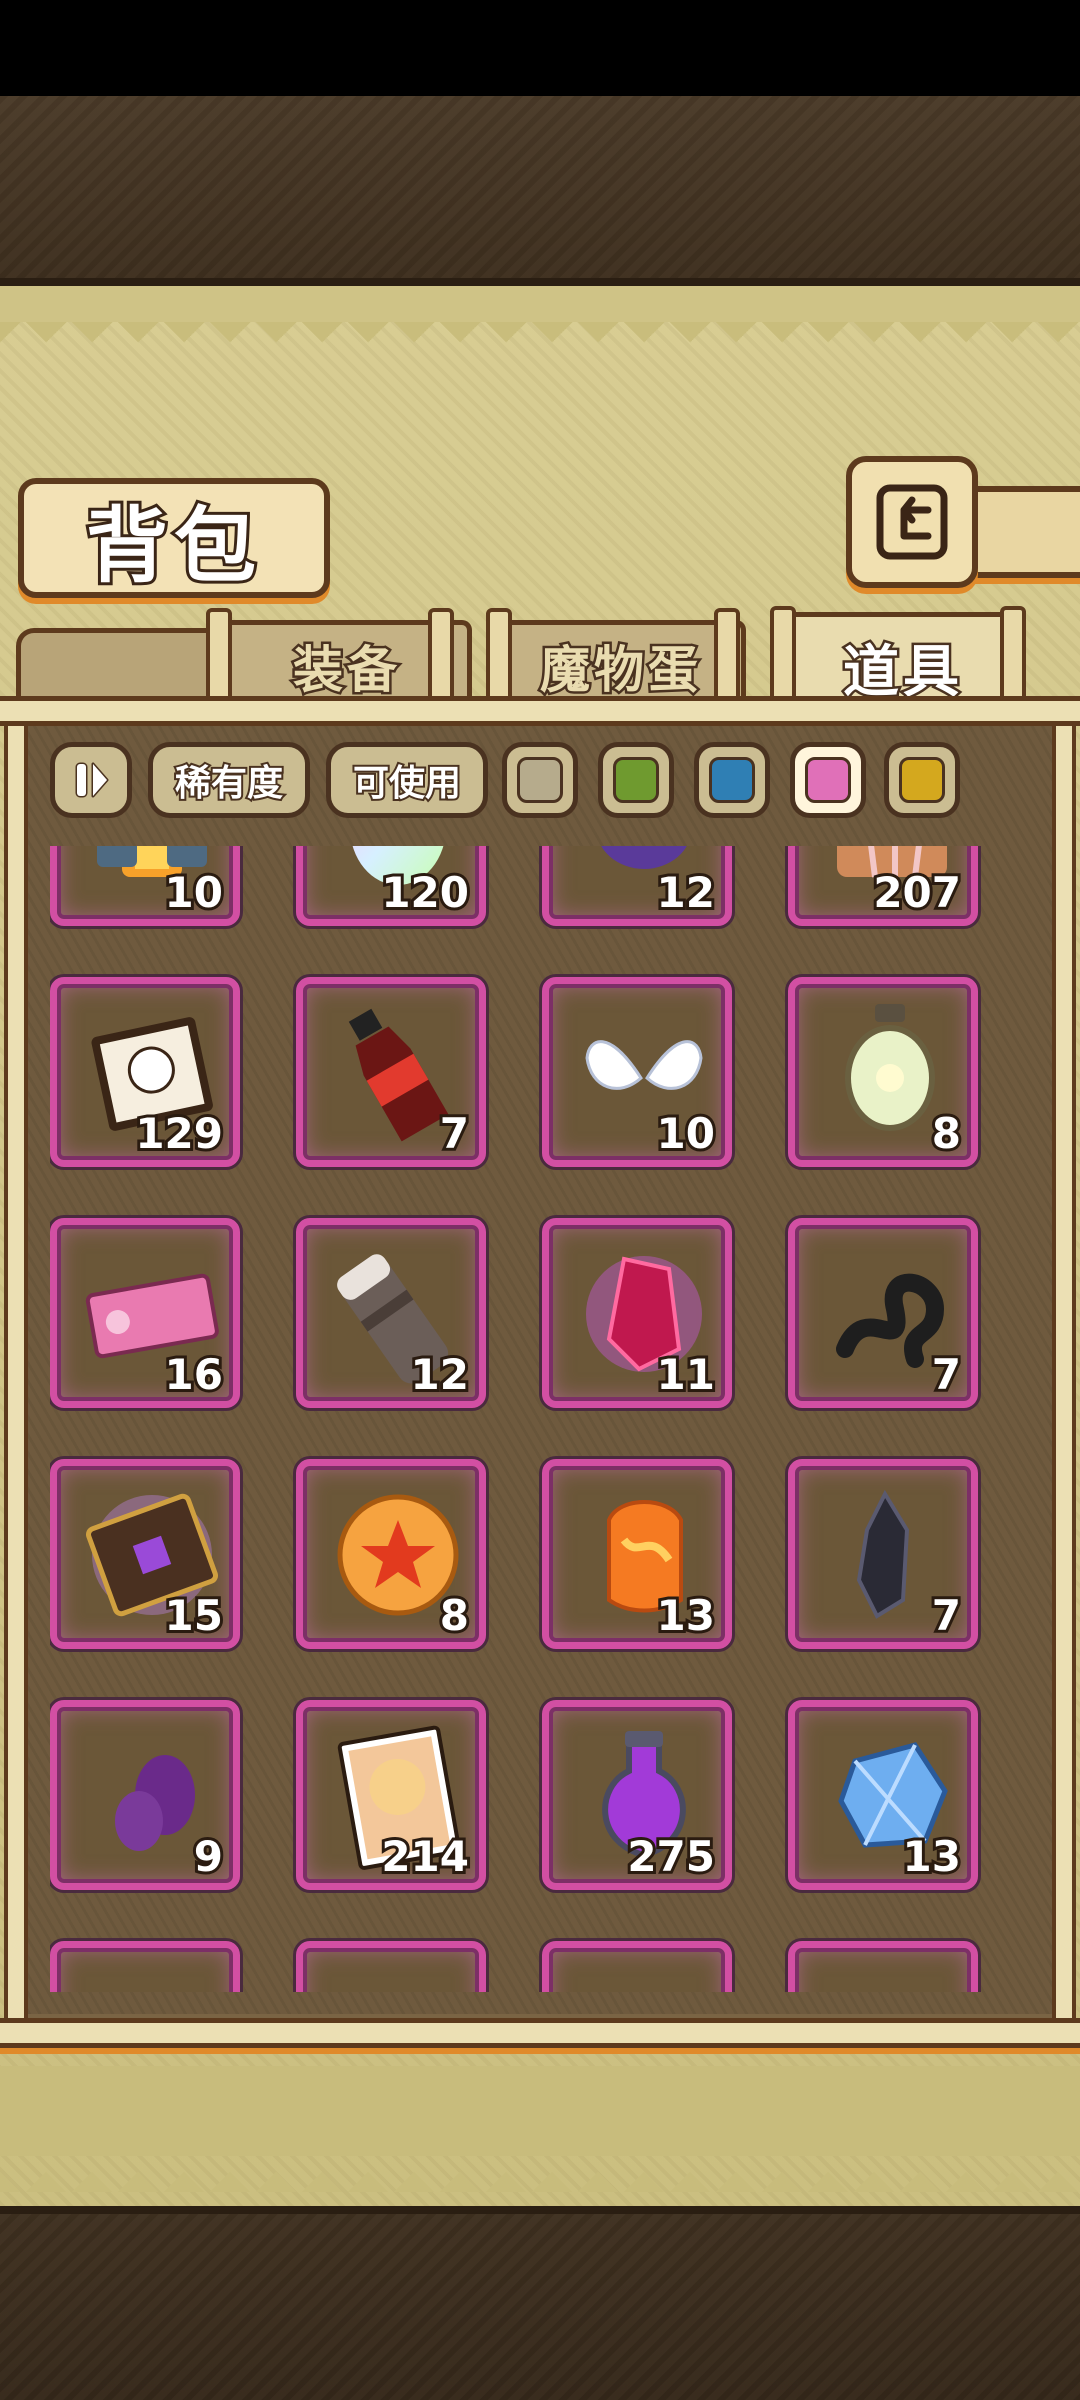 This screenshot has height=2400, width=1080. What do you see at coordinates (540, 2129) in the screenshot?
I see `zigzag-edge-bottom` at bounding box center [540, 2129].